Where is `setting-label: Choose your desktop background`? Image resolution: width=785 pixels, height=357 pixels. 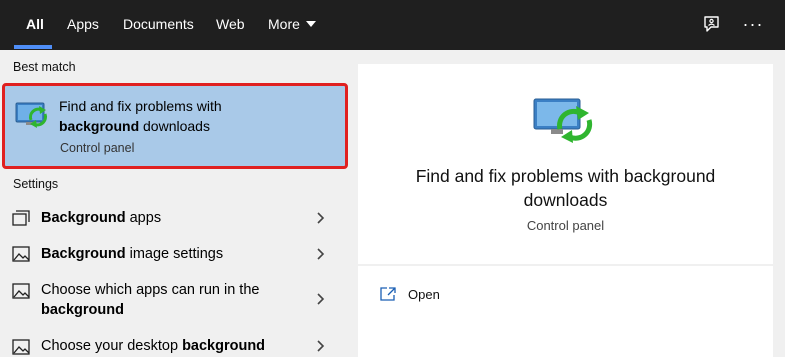 setting-label: Choose your desktop background is located at coordinates (171, 346).